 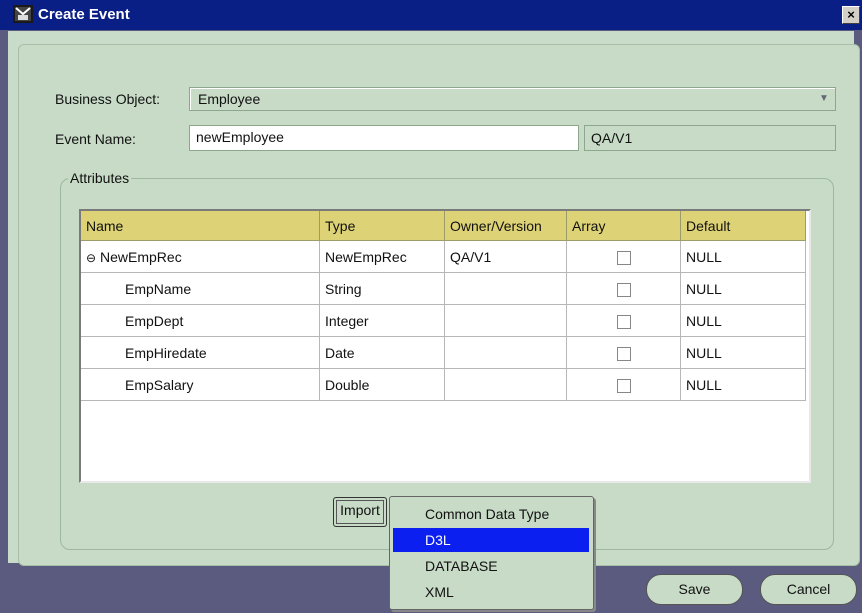 I want to click on chevron-down-icon: ▼, so click(x=824, y=99).